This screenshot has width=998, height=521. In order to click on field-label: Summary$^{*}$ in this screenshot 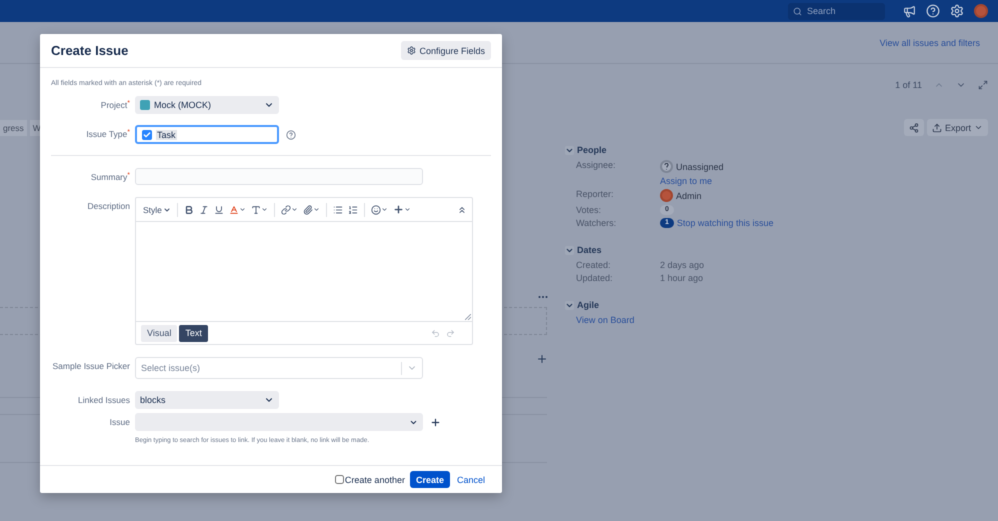, I will do `click(110, 176)`.